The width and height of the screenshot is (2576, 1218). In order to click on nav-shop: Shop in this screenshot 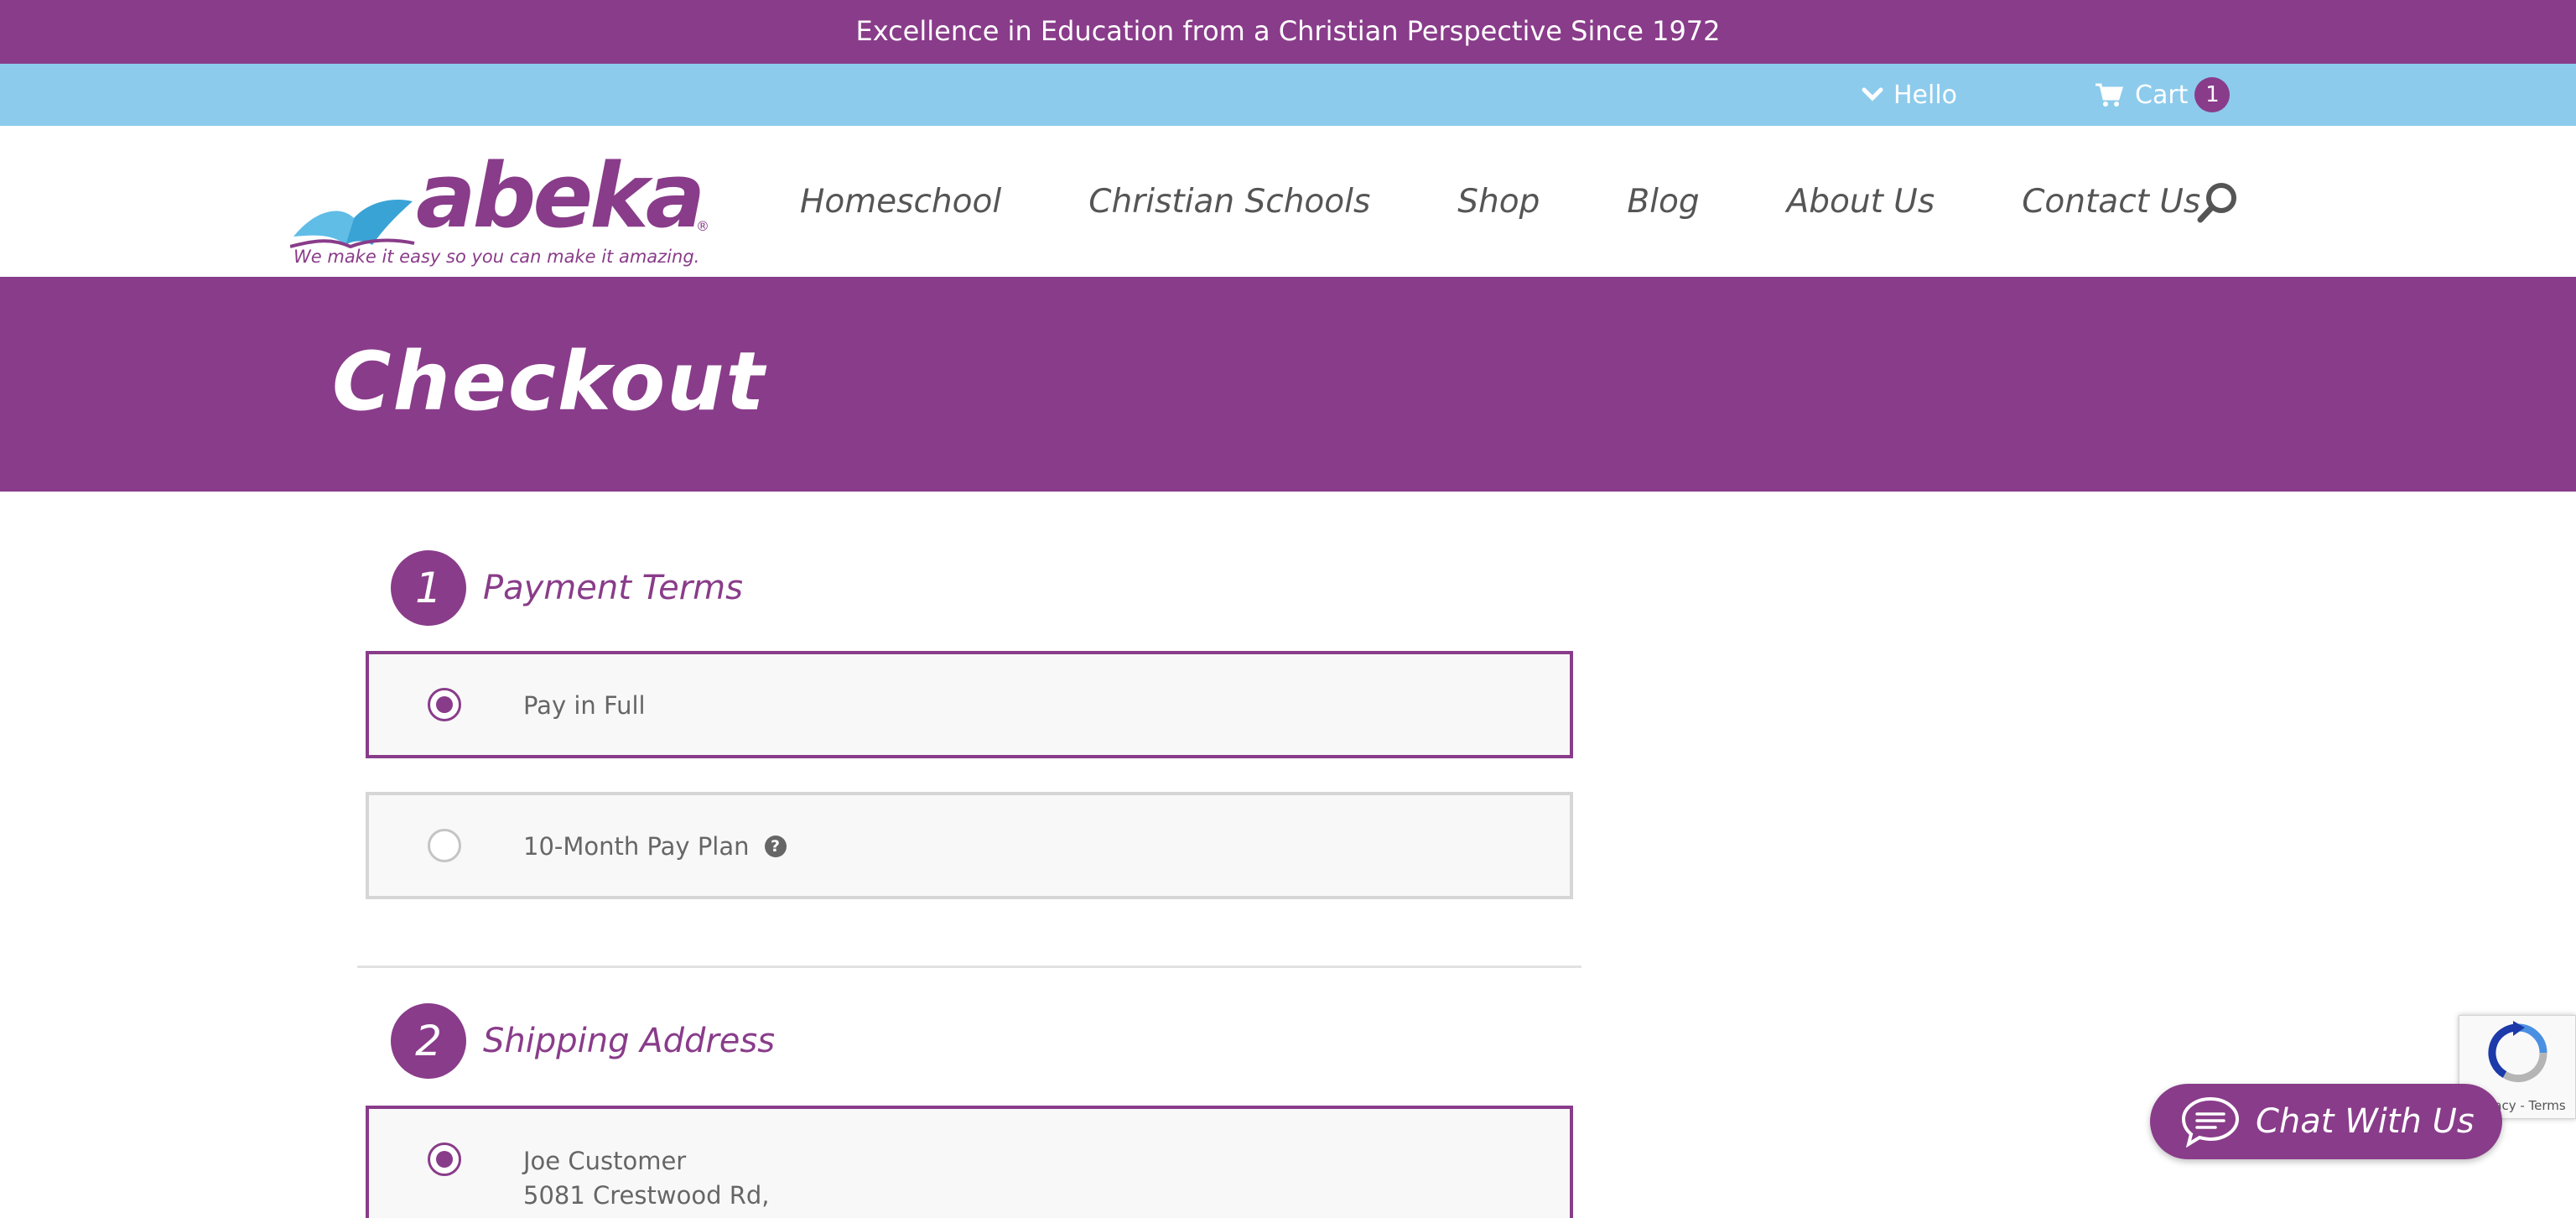, I will do `click(1498, 202)`.